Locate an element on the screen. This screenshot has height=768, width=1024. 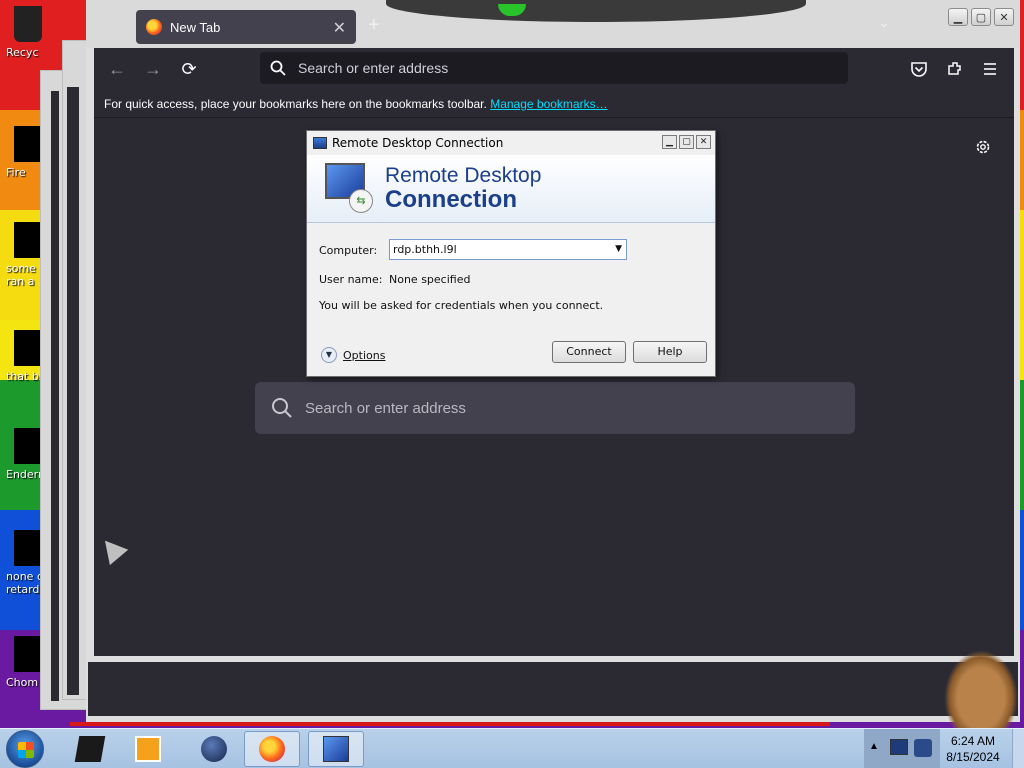
options-label: Options is located at coordinates (364, 355).